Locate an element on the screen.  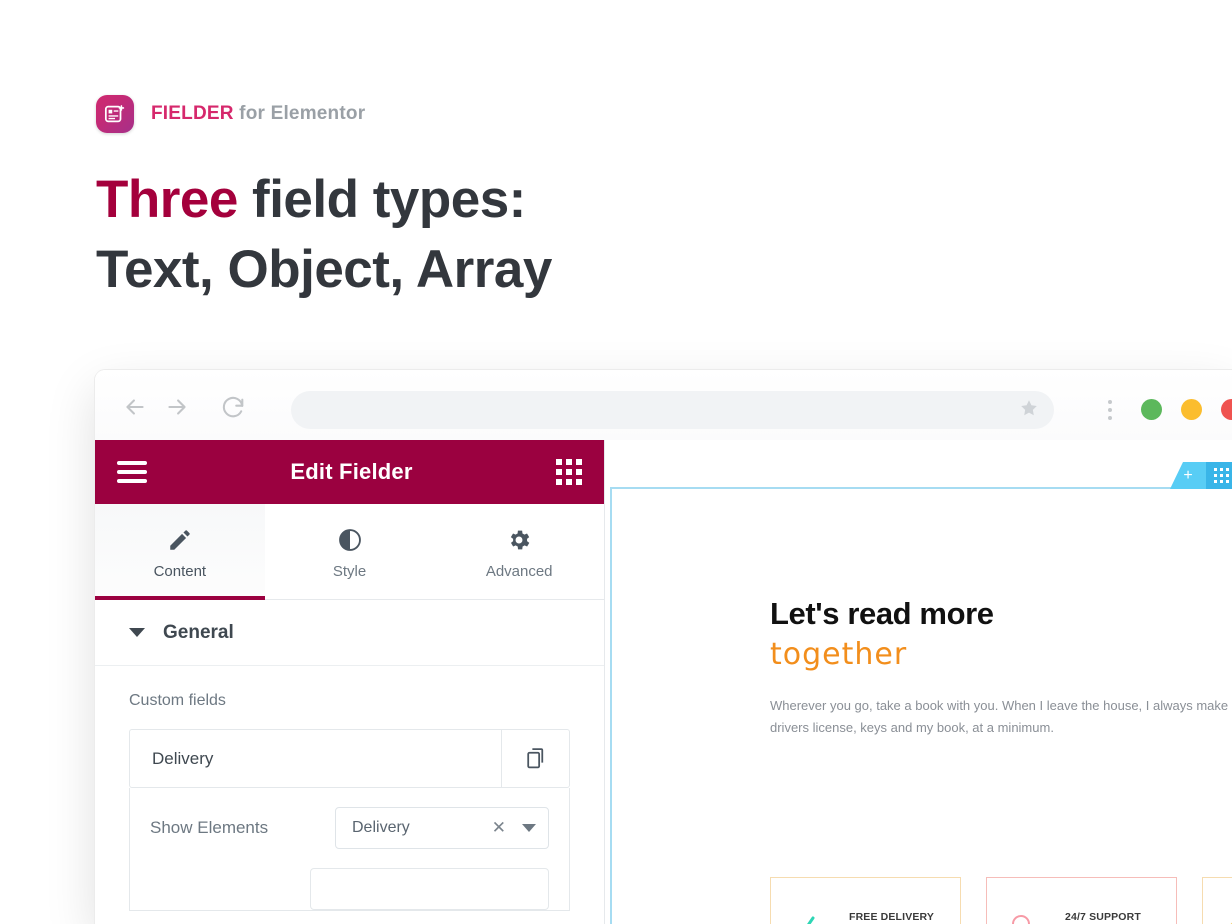
close-dot is located at coordinates (1226, 409).